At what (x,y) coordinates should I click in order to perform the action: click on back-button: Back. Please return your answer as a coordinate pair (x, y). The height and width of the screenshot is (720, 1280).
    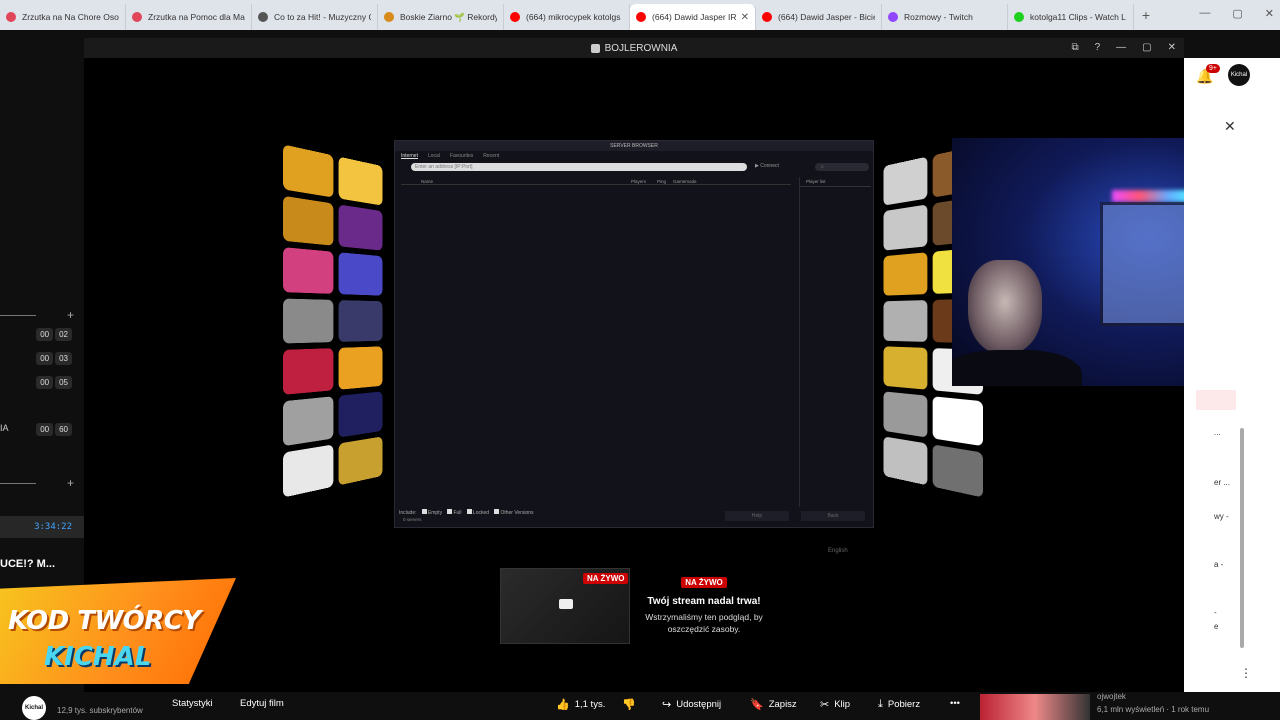
    Looking at the image, I should click on (833, 516).